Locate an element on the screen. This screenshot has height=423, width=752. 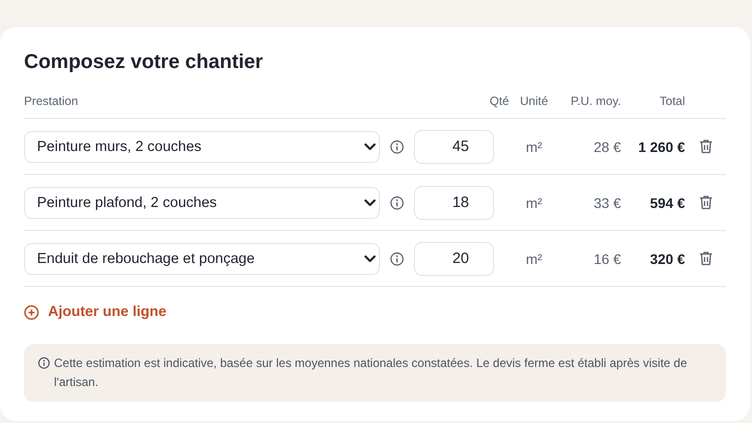
column-header: Unité is located at coordinates (534, 101).